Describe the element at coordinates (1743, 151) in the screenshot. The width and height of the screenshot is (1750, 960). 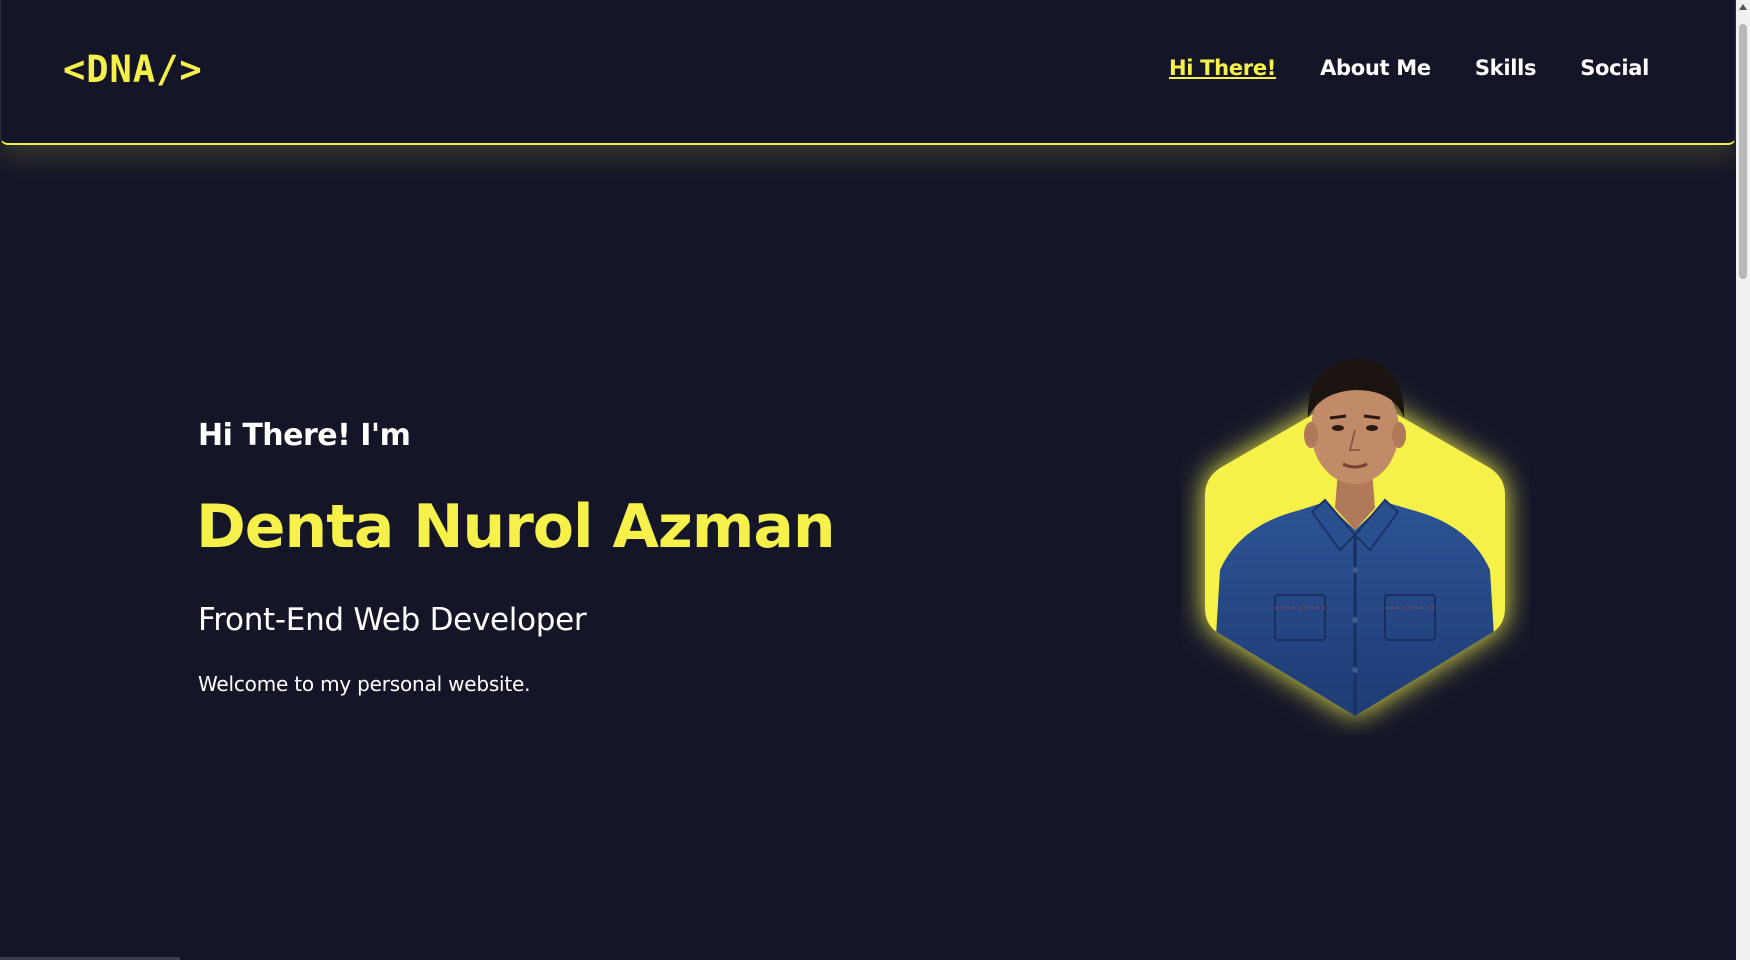
I see `scrollbar-thumb` at that location.